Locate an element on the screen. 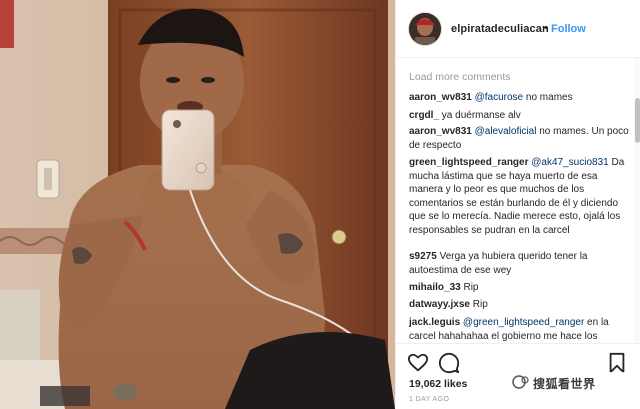  post-header: elpiratadeculiacan • Follow is located at coordinates (518, 29).